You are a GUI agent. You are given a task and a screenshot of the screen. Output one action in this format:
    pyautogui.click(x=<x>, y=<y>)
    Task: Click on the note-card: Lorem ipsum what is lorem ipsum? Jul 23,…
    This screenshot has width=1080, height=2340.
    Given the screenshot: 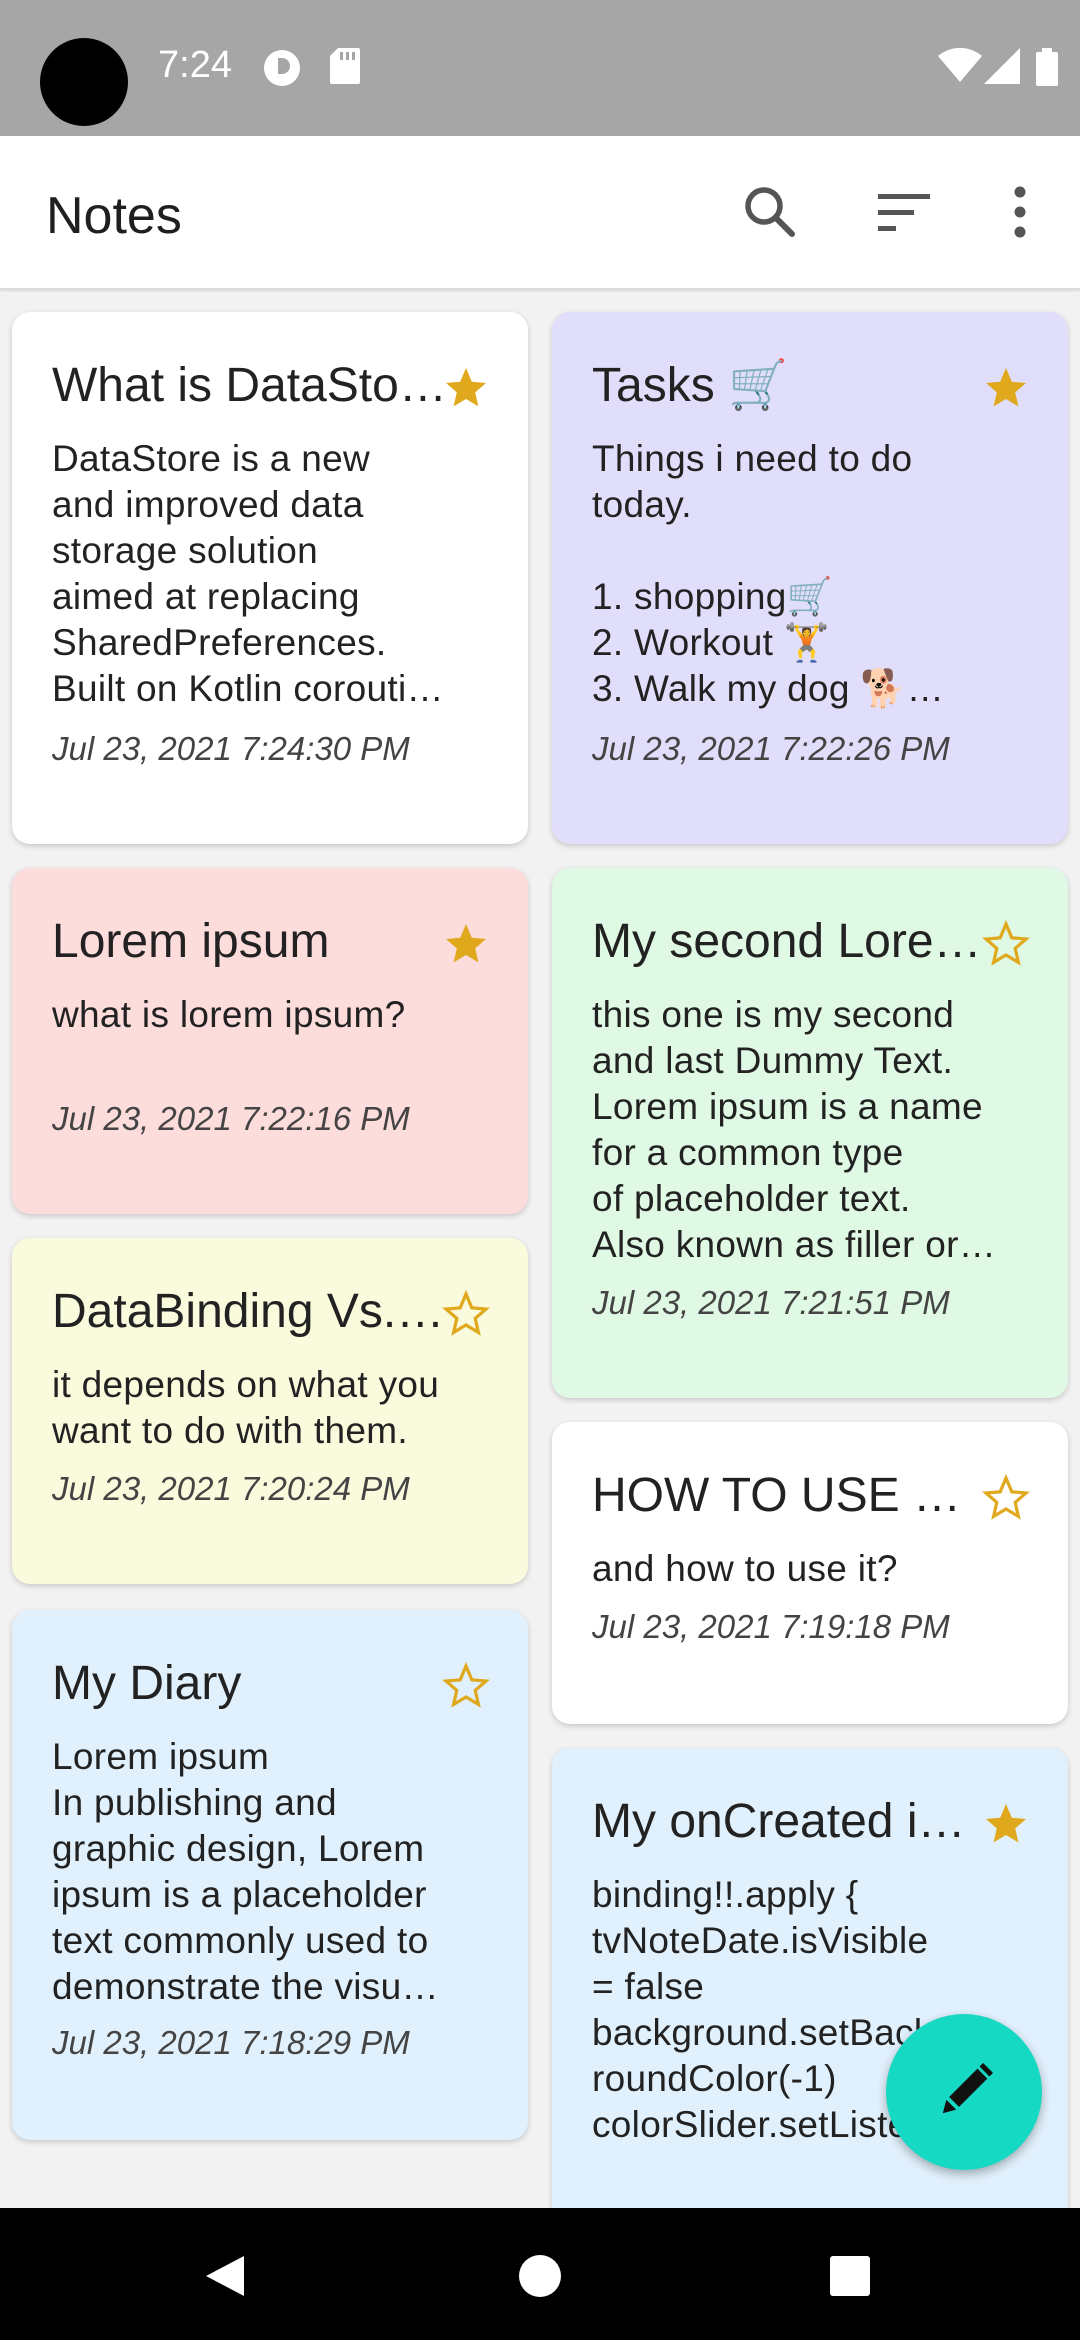 What is the action you would take?
    pyautogui.click(x=270, y=1041)
    